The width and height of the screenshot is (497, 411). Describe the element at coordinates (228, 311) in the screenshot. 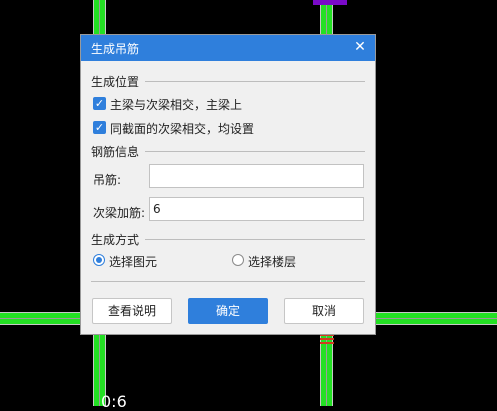

I see `ok-button: 确定` at that location.